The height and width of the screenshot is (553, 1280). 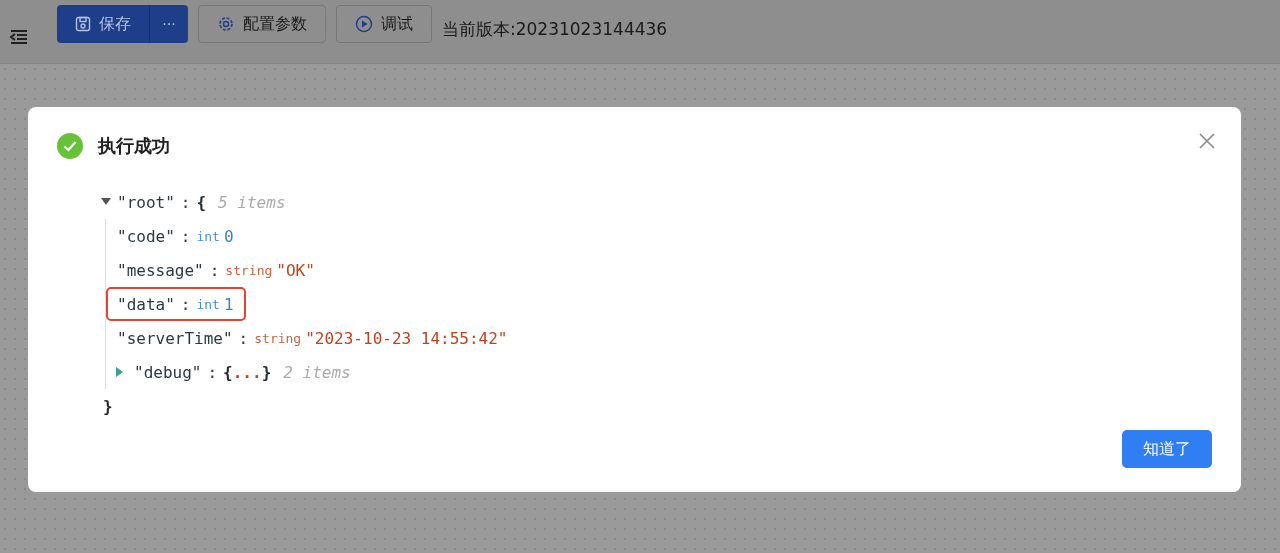 What do you see at coordinates (364, 24) in the screenshot?
I see `play-icon` at bounding box center [364, 24].